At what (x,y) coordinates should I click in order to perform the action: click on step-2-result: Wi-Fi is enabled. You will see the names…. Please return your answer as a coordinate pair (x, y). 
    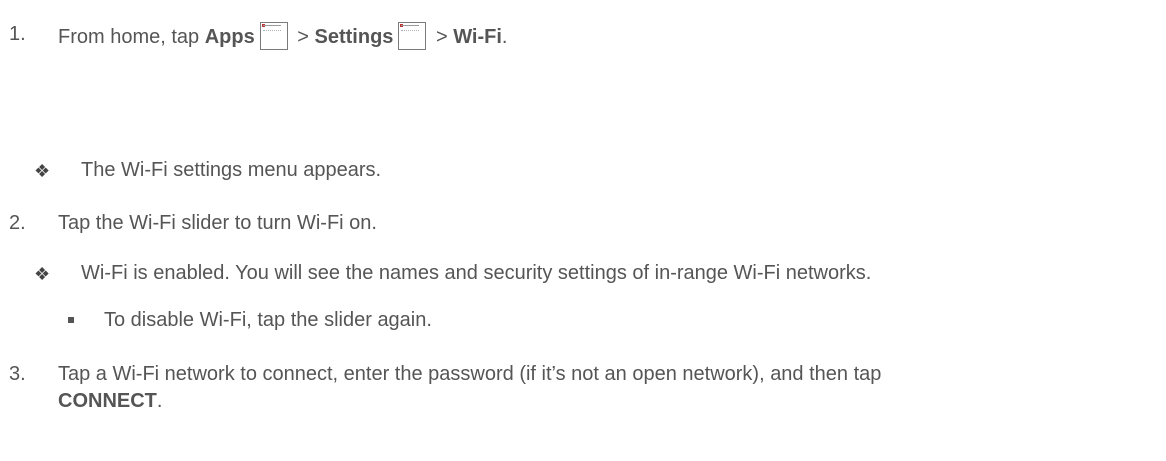
    Looking at the image, I should click on (476, 273).